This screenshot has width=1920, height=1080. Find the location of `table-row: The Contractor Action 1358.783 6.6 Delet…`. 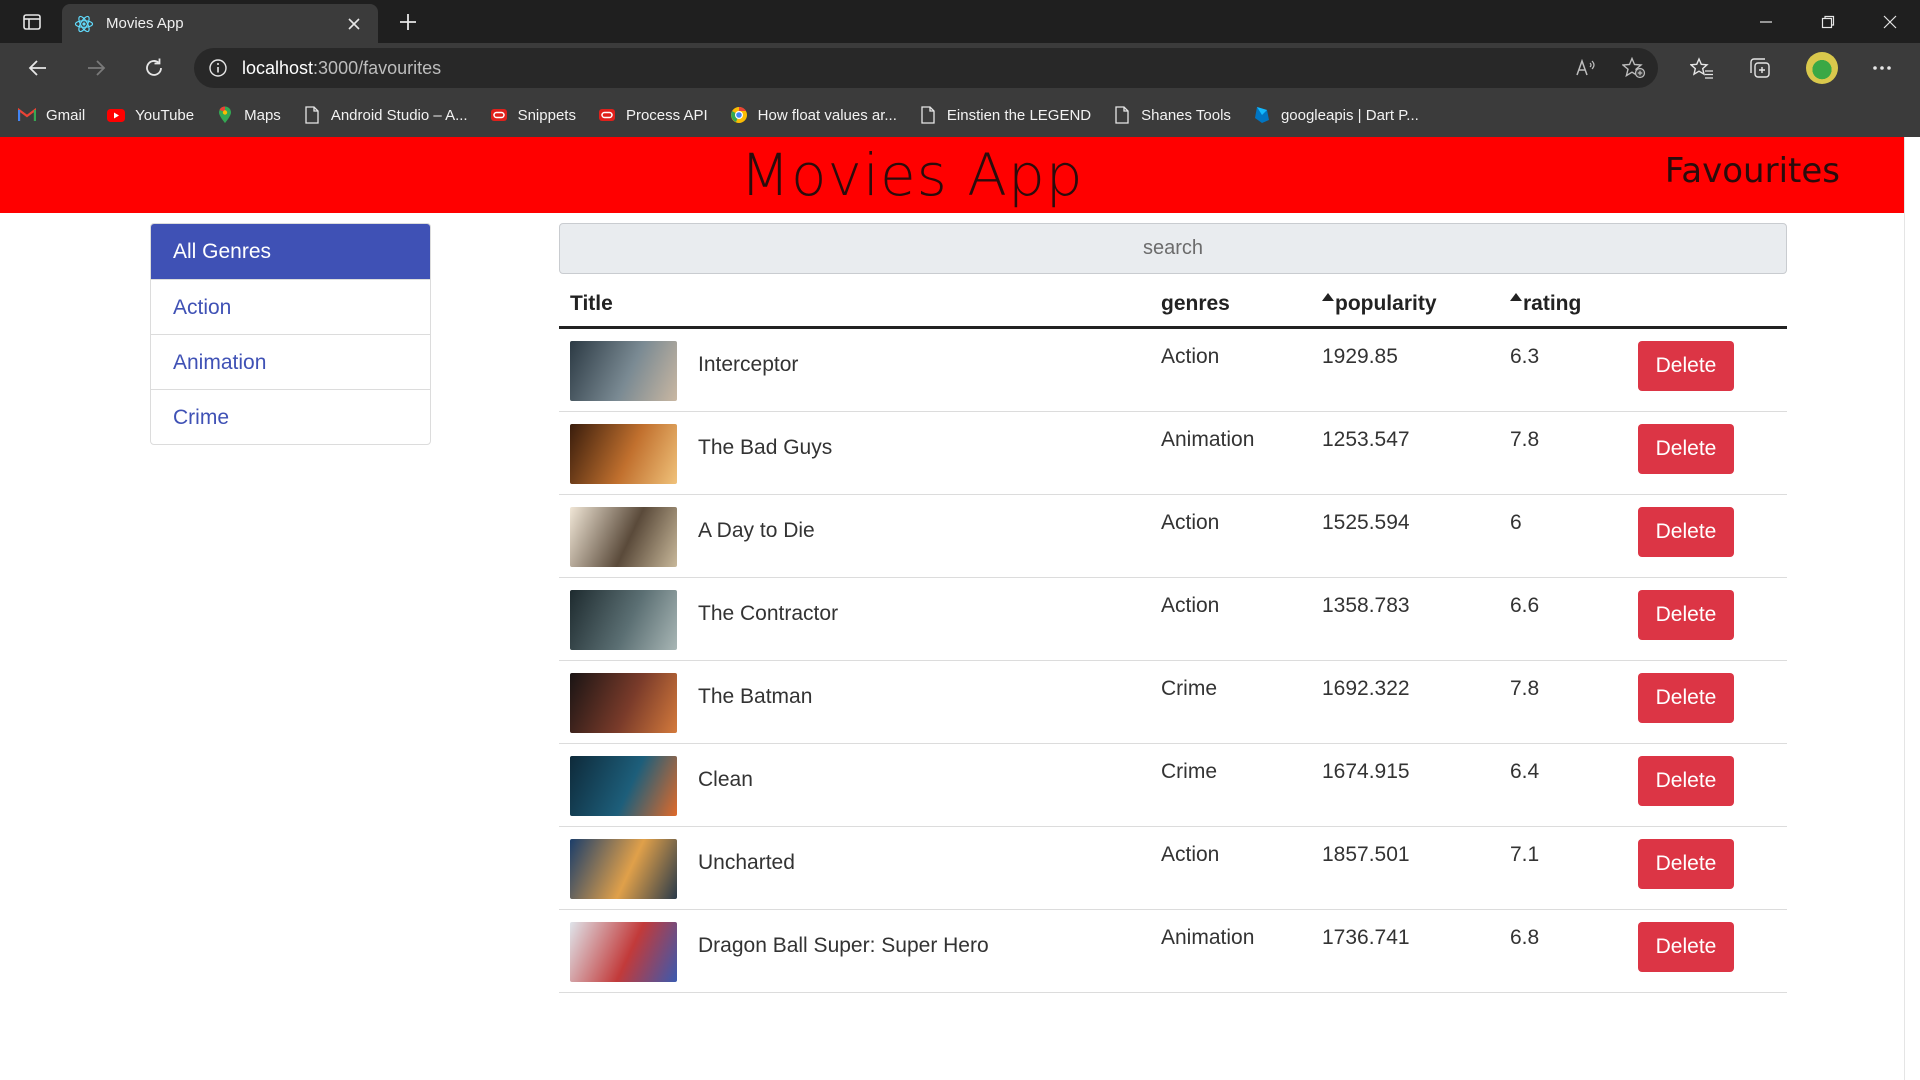

table-row: The Contractor Action 1358.783 6.6 Delet… is located at coordinates (1173, 619).